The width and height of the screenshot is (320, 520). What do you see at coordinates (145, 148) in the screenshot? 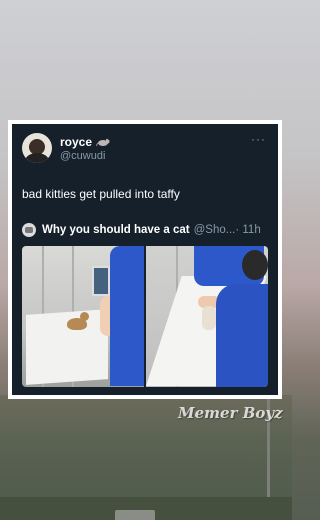
I see `tweet-header: royce @cuwudi ···` at bounding box center [145, 148].